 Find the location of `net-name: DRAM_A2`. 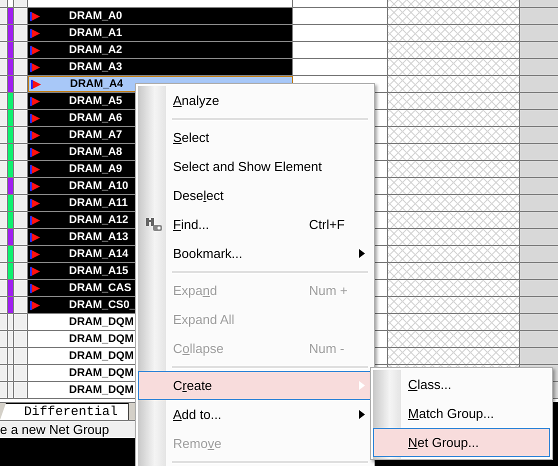

net-name: DRAM_A2 is located at coordinates (95, 50).